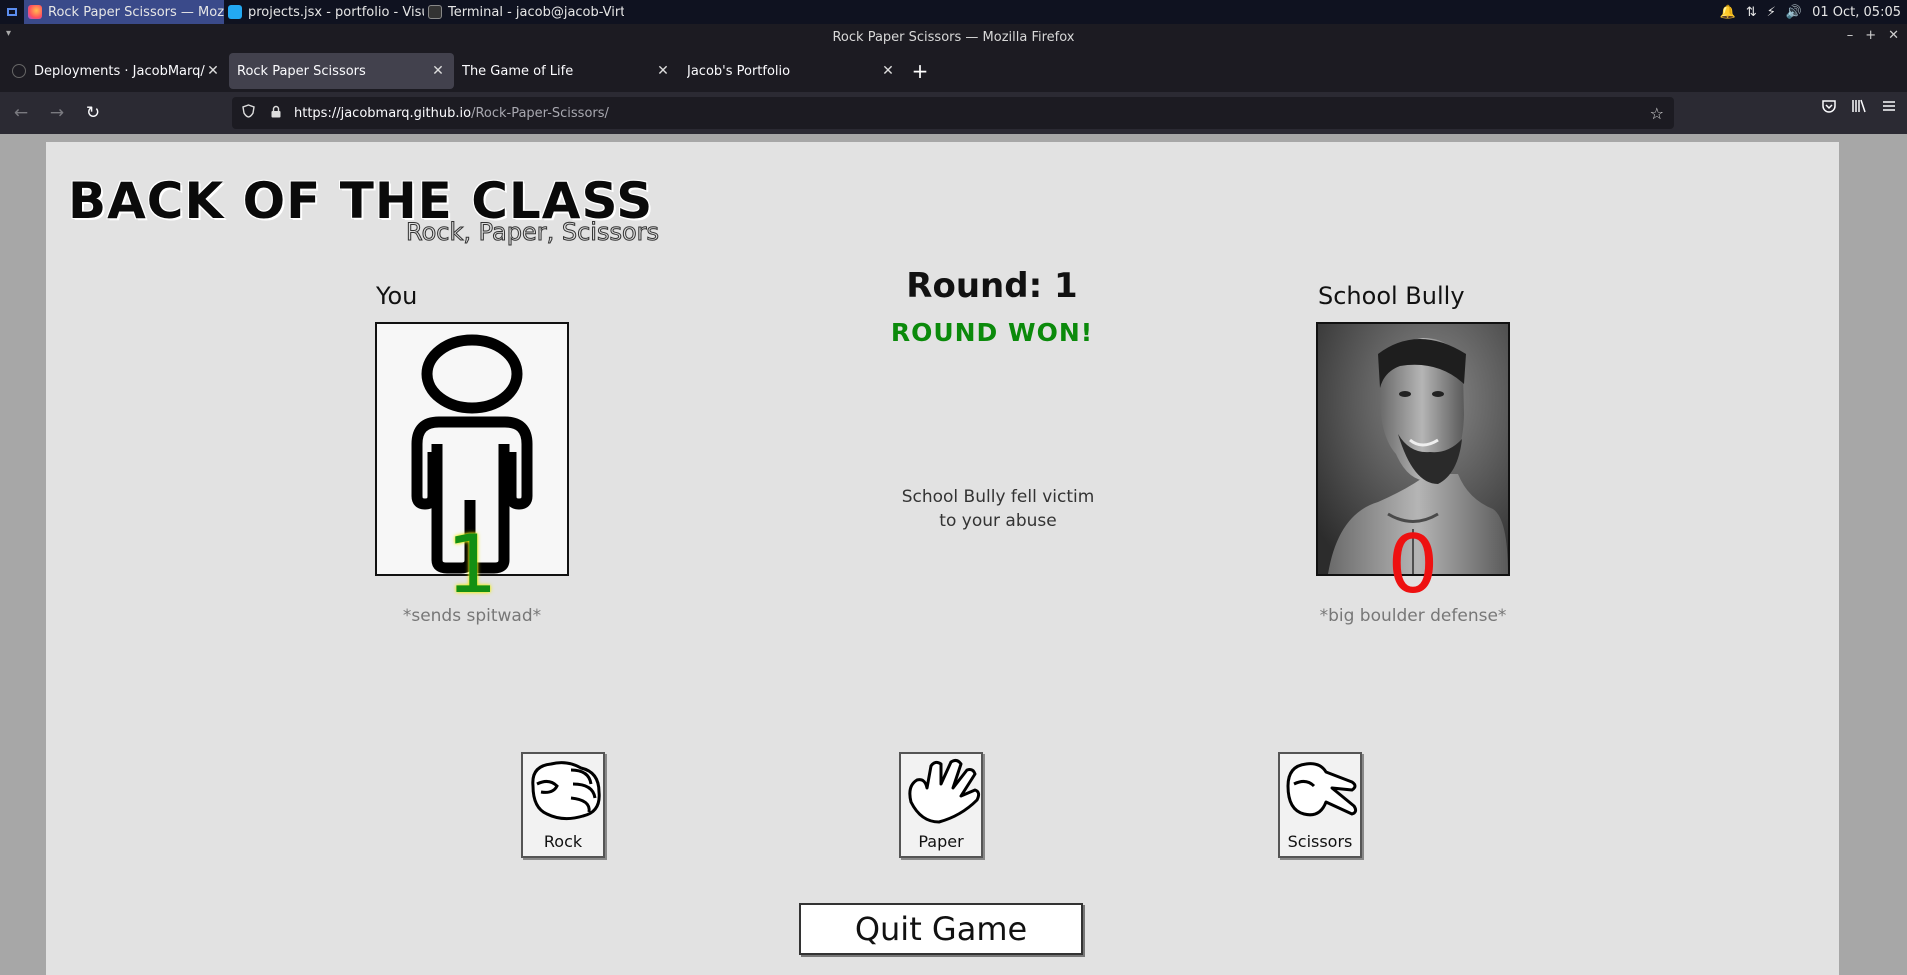 The image size is (1907, 975). I want to click on tracking-shield-icon, so click(248, 113).